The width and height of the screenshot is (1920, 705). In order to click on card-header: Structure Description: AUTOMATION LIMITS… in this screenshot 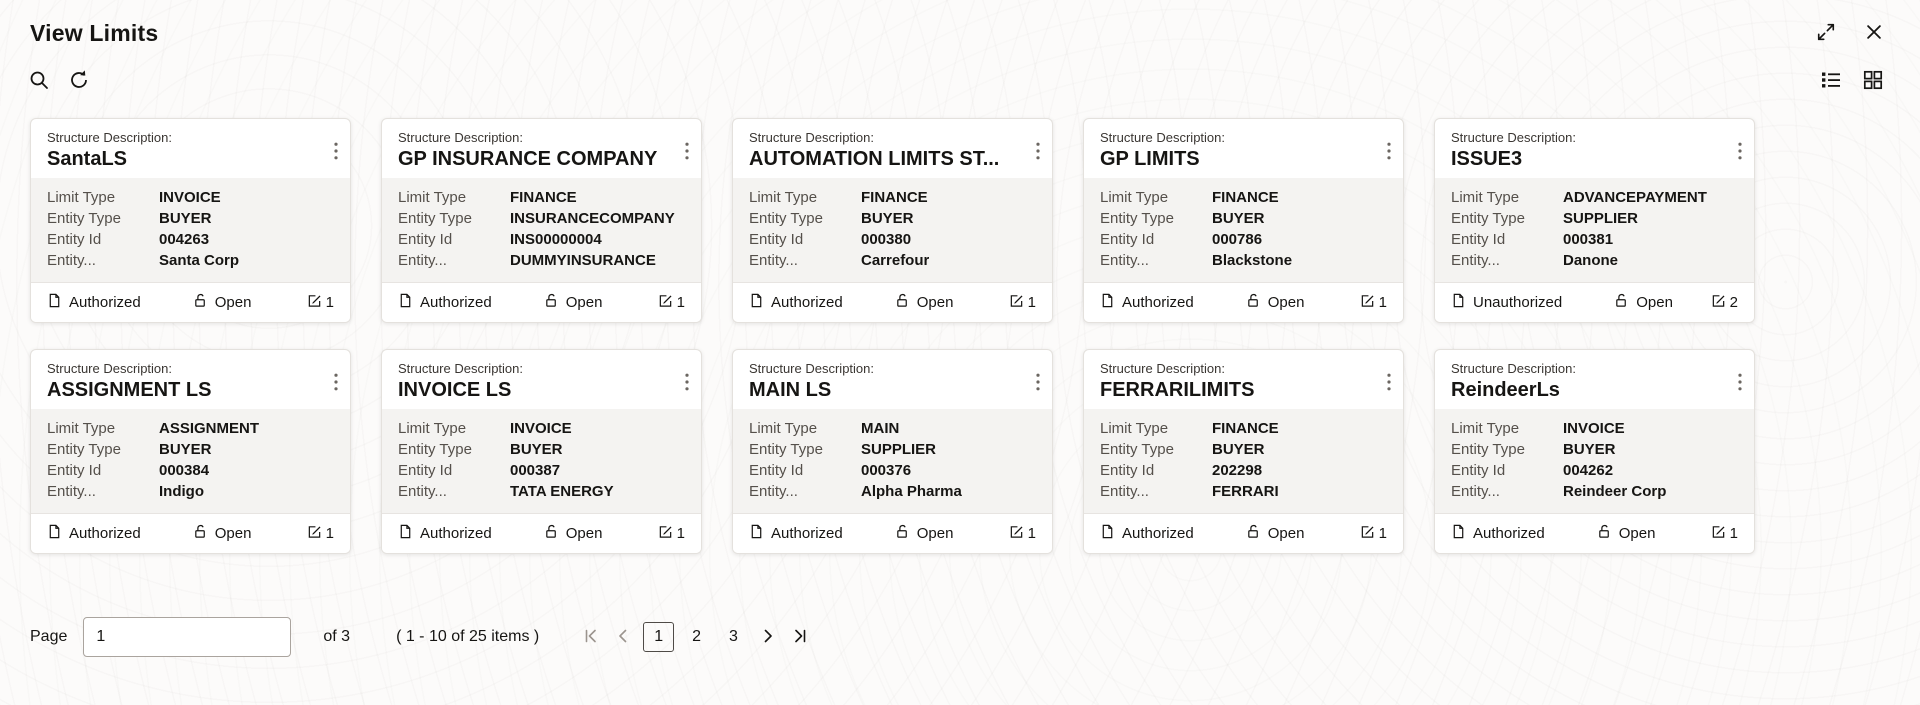, I will do `click(892, 148)`.